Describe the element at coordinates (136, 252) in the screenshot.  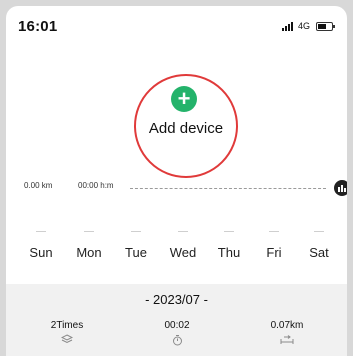
I see `day-label: Tue` at that location.